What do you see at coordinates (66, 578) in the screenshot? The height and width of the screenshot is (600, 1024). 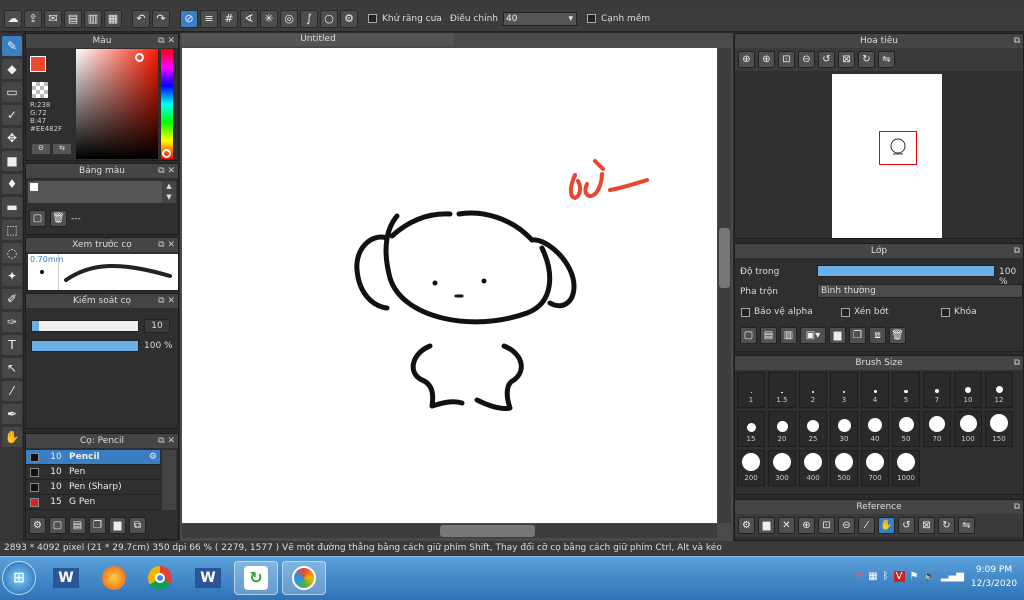 I see `taskbar-word-1: W` at bounding box center [66, 578].